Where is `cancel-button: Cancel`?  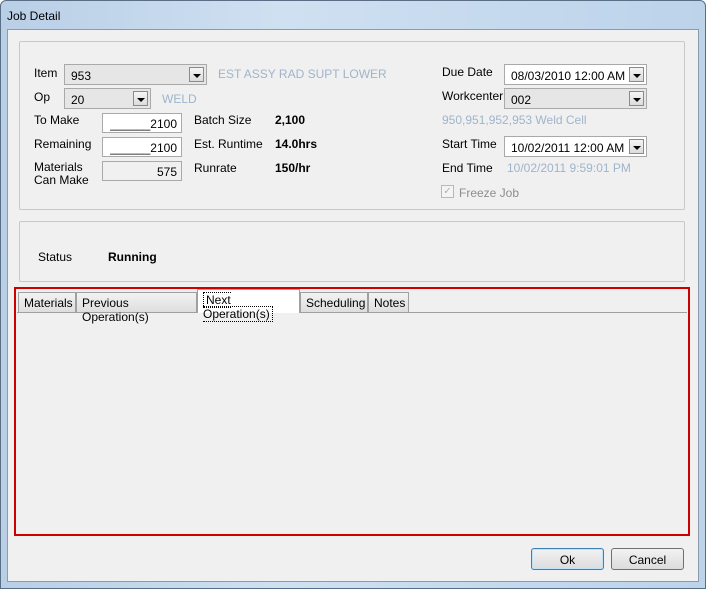 cancel-button: Cancel is located at coordinates (647, 559).